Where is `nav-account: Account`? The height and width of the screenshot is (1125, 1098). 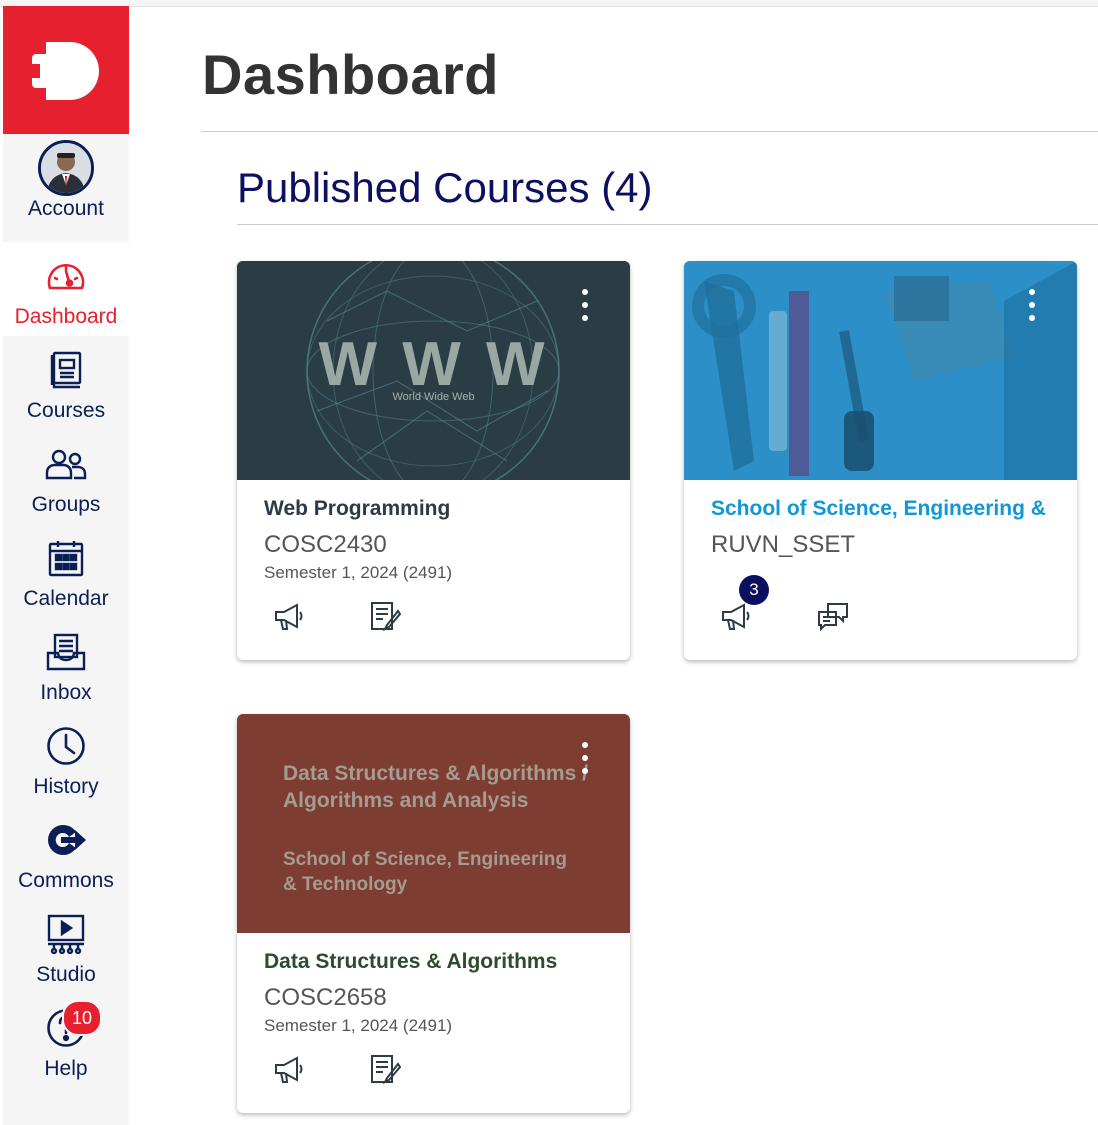 nav-account: Account is located at coordinates (66, 181).